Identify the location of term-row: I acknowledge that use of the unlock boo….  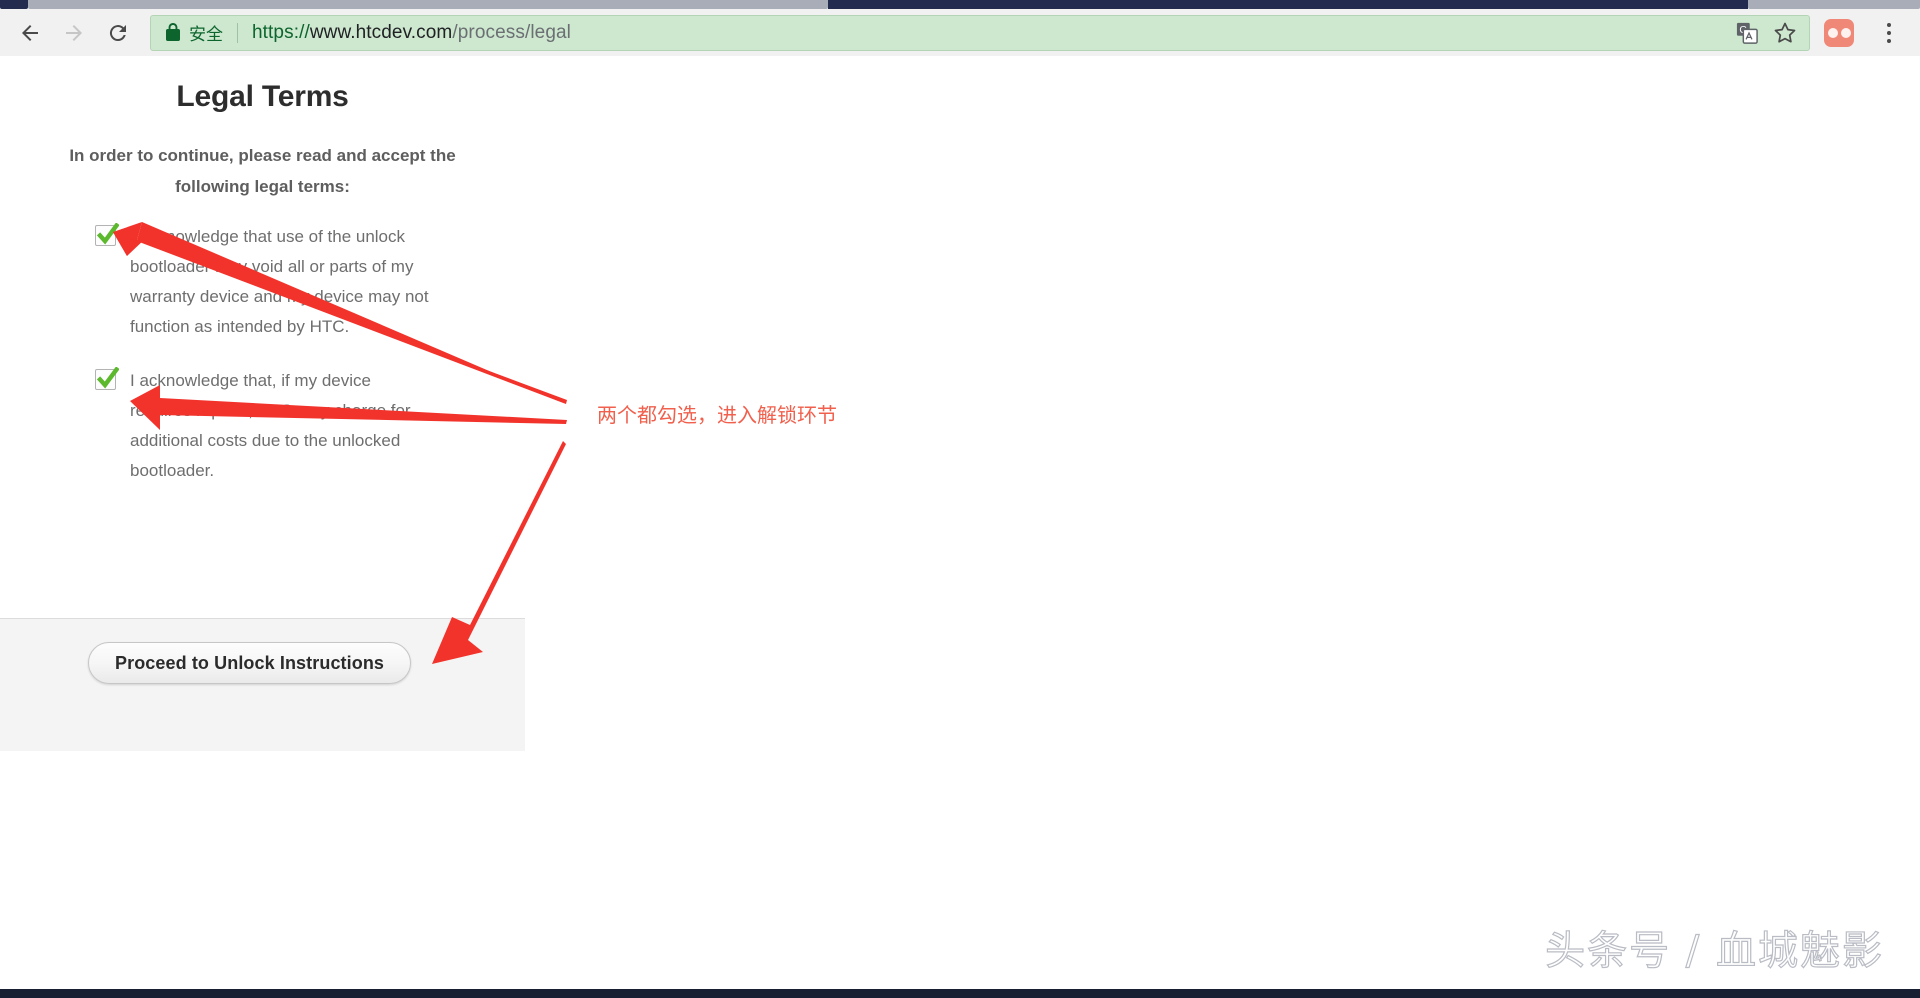
(310, 282).